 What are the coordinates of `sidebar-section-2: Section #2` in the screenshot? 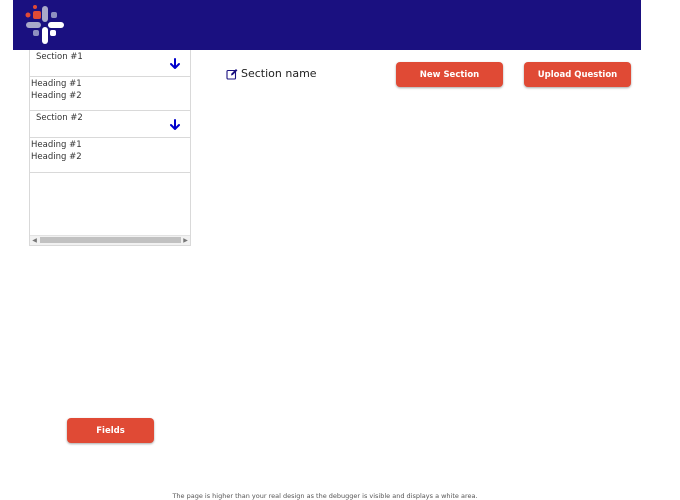 It's located at (110, 124).